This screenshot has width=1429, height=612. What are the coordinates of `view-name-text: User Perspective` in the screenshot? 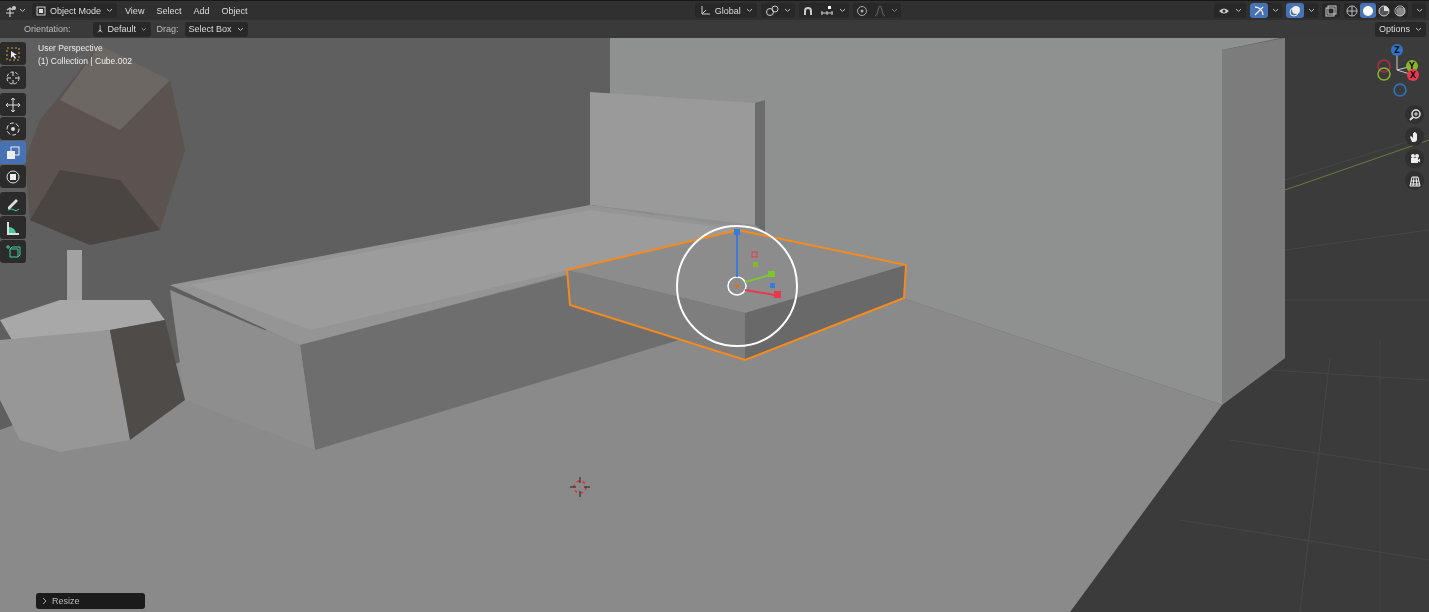 It's located at (71, 48).